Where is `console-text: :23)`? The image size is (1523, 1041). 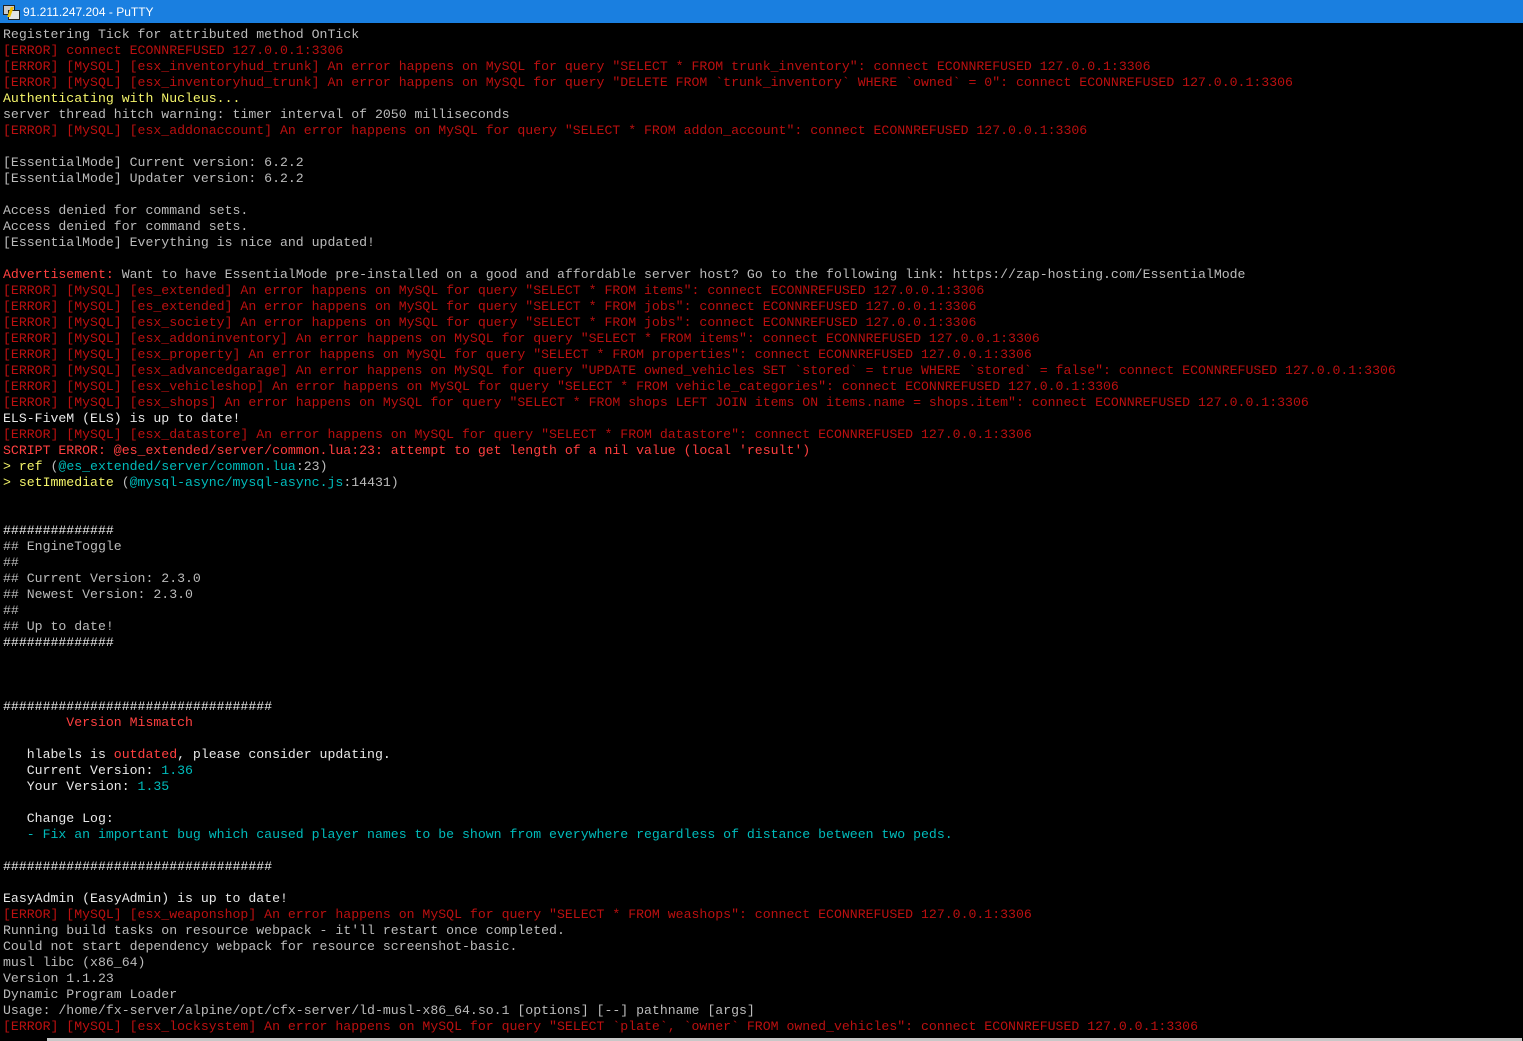
console-text: :23) is located at coordinates (311, 466).